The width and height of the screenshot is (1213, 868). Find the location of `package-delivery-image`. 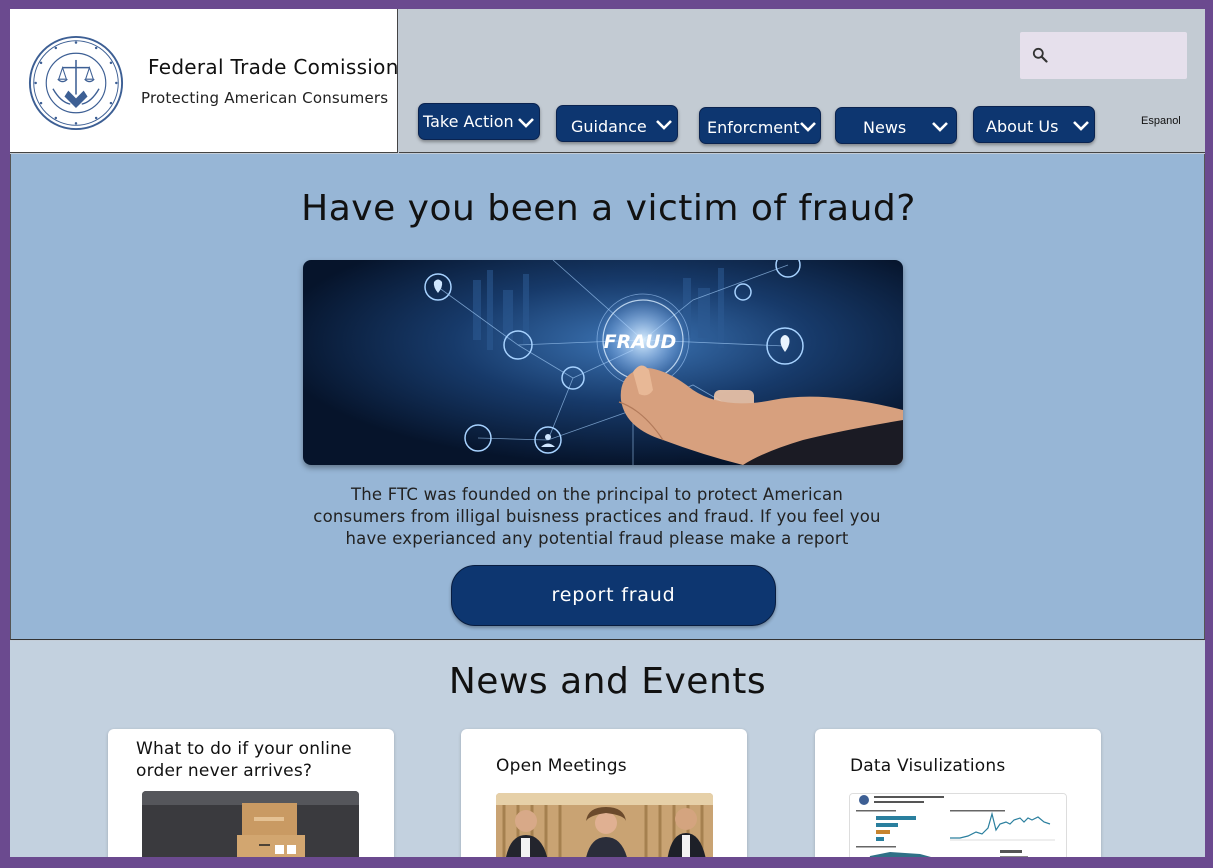

package-delivery-image is located at coordinates (250, 824).